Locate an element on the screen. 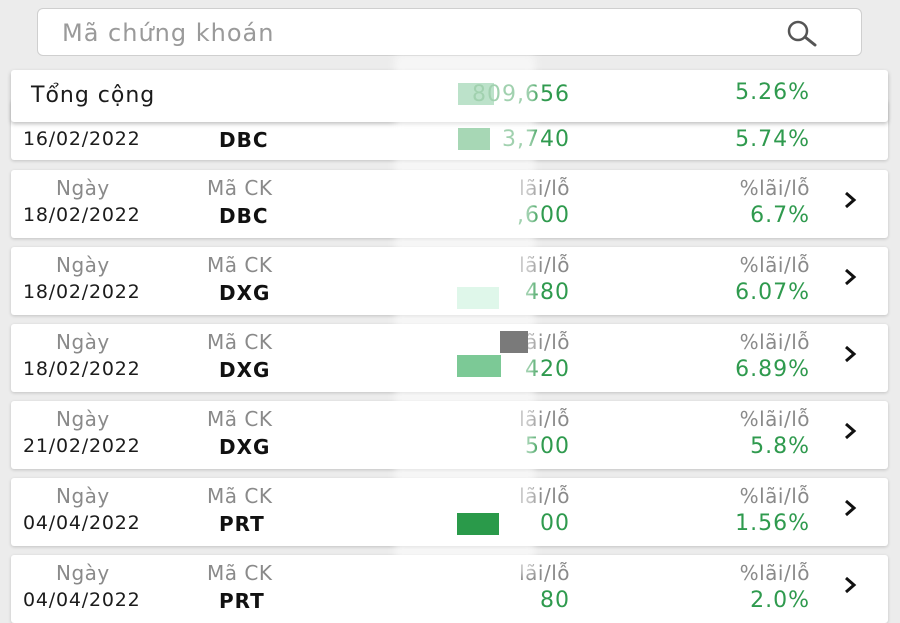 Image resolution: width=900 pixels, height=623 pixels. search-icon is located at coordinates (803, 33).